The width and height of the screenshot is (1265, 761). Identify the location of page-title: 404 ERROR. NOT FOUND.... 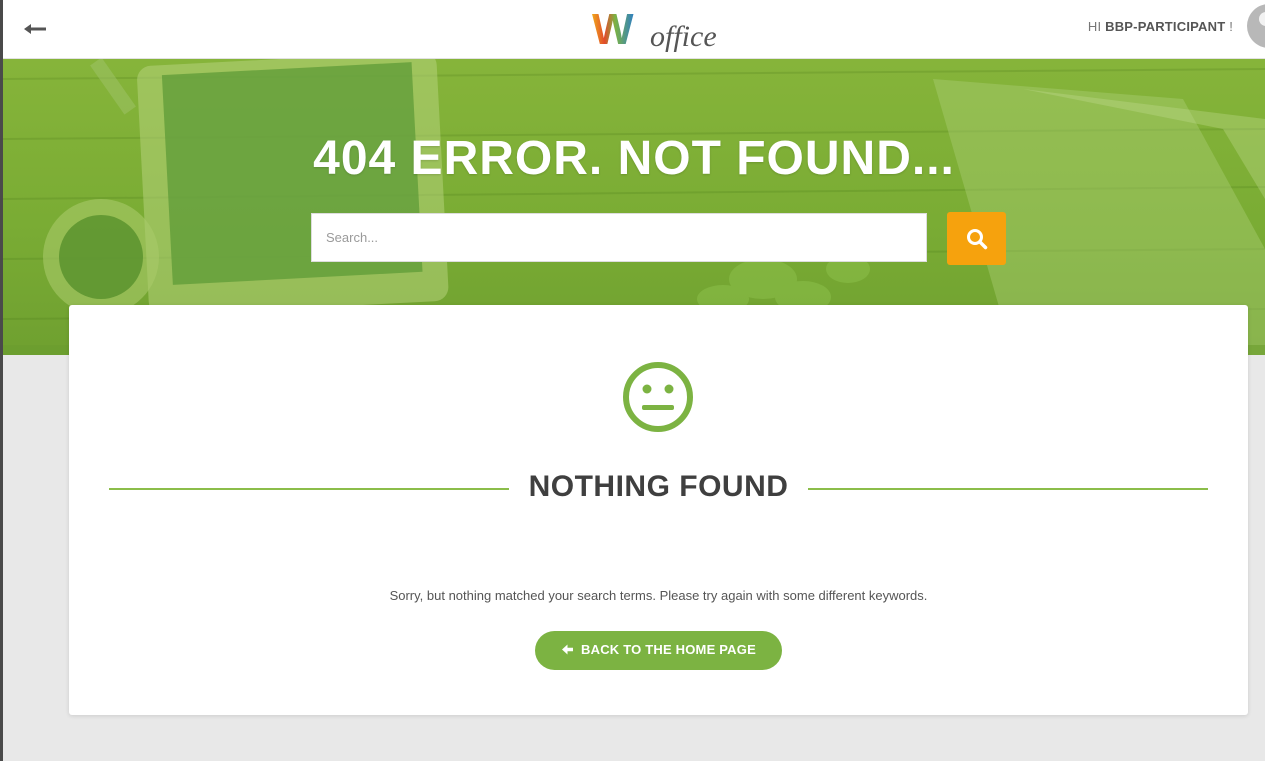
(634, 158).